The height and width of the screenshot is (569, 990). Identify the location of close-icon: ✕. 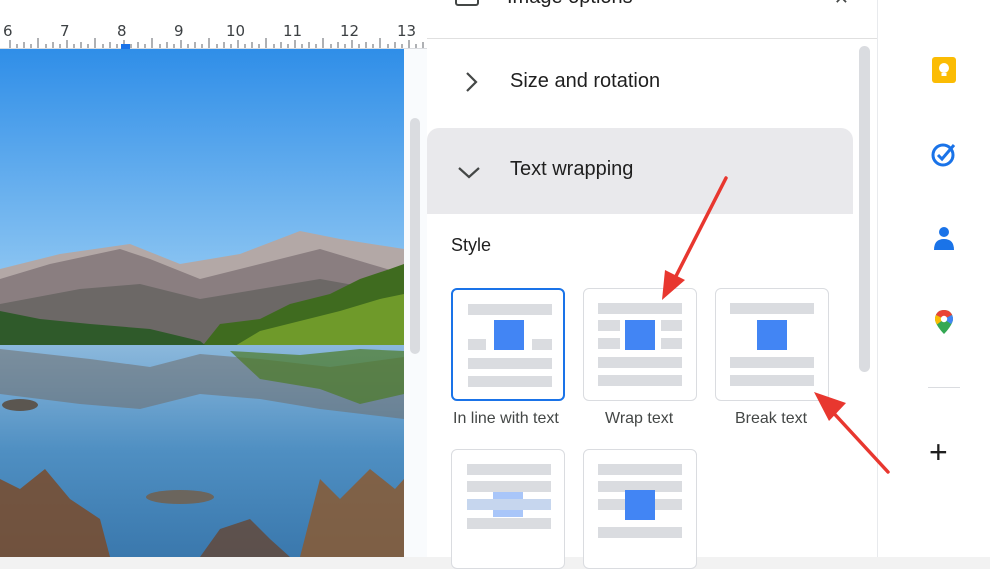
(841, 4).